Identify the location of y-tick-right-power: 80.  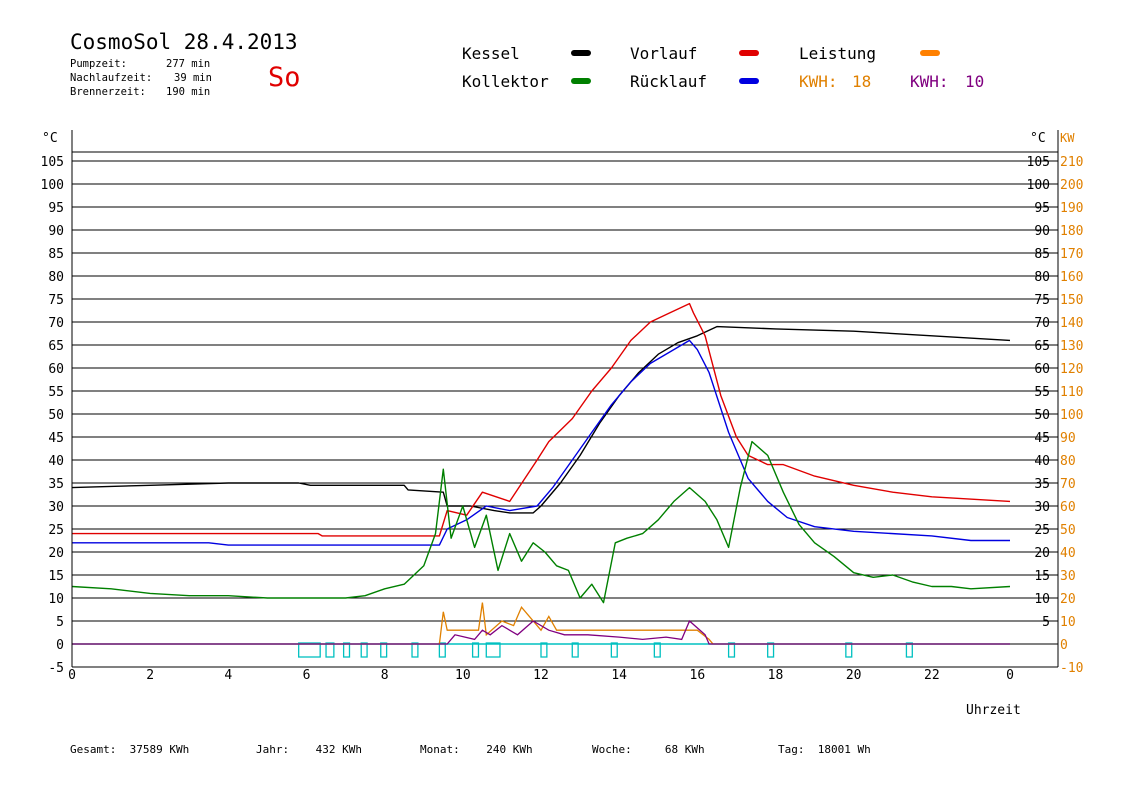
(1068, 461).